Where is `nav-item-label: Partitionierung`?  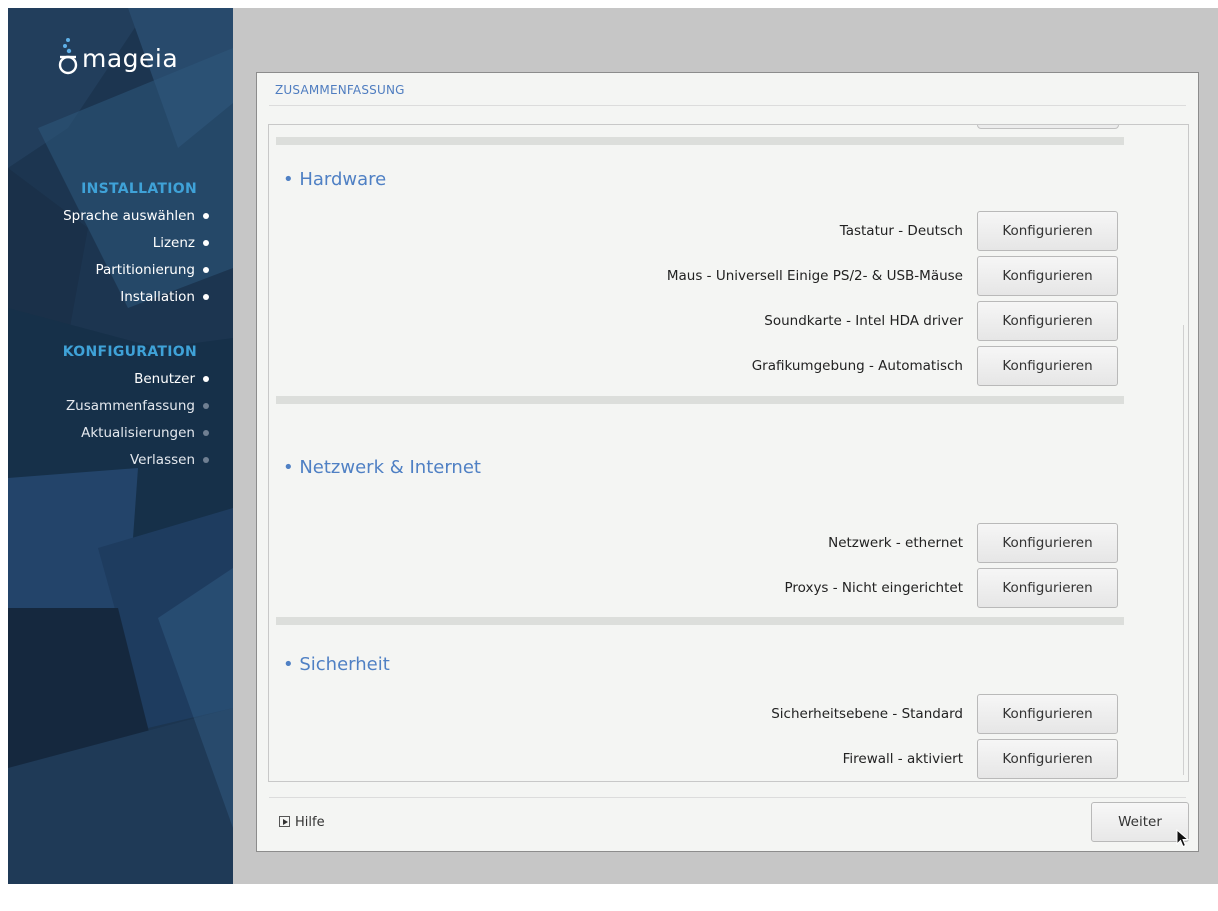
nav-item-label: Partitionierung is located at coordinates (145, 270).